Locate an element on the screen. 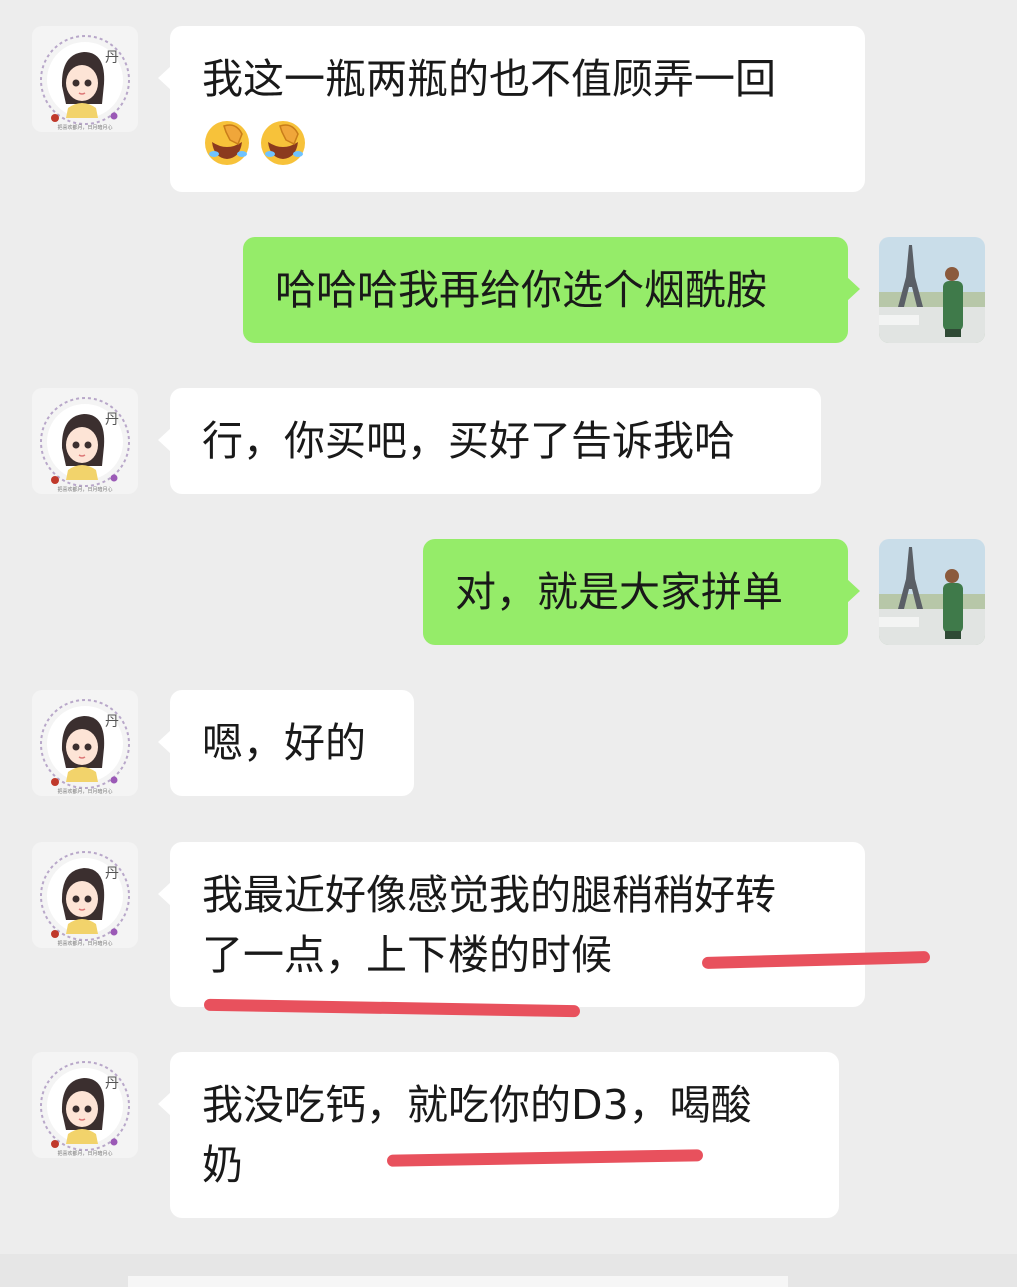 This screenshot has width=1017, height=1287. message-text-line: 我最近好像感觉我的腿稍稍好转 is located at coordinates (489, 895).